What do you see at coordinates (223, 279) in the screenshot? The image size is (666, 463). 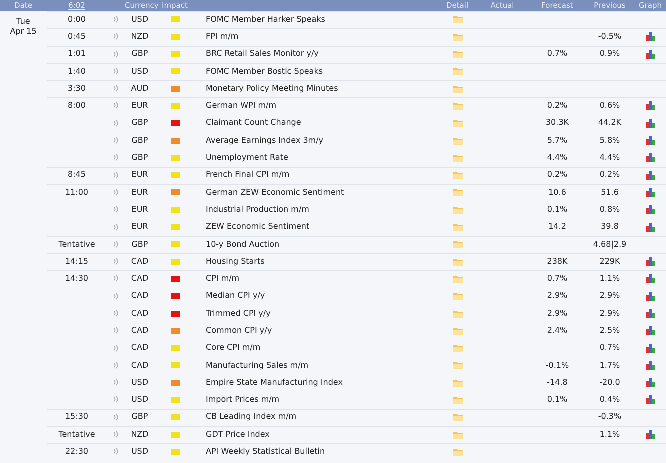 I see `event-name: CPI m/m` at bounding box center [223, 279].